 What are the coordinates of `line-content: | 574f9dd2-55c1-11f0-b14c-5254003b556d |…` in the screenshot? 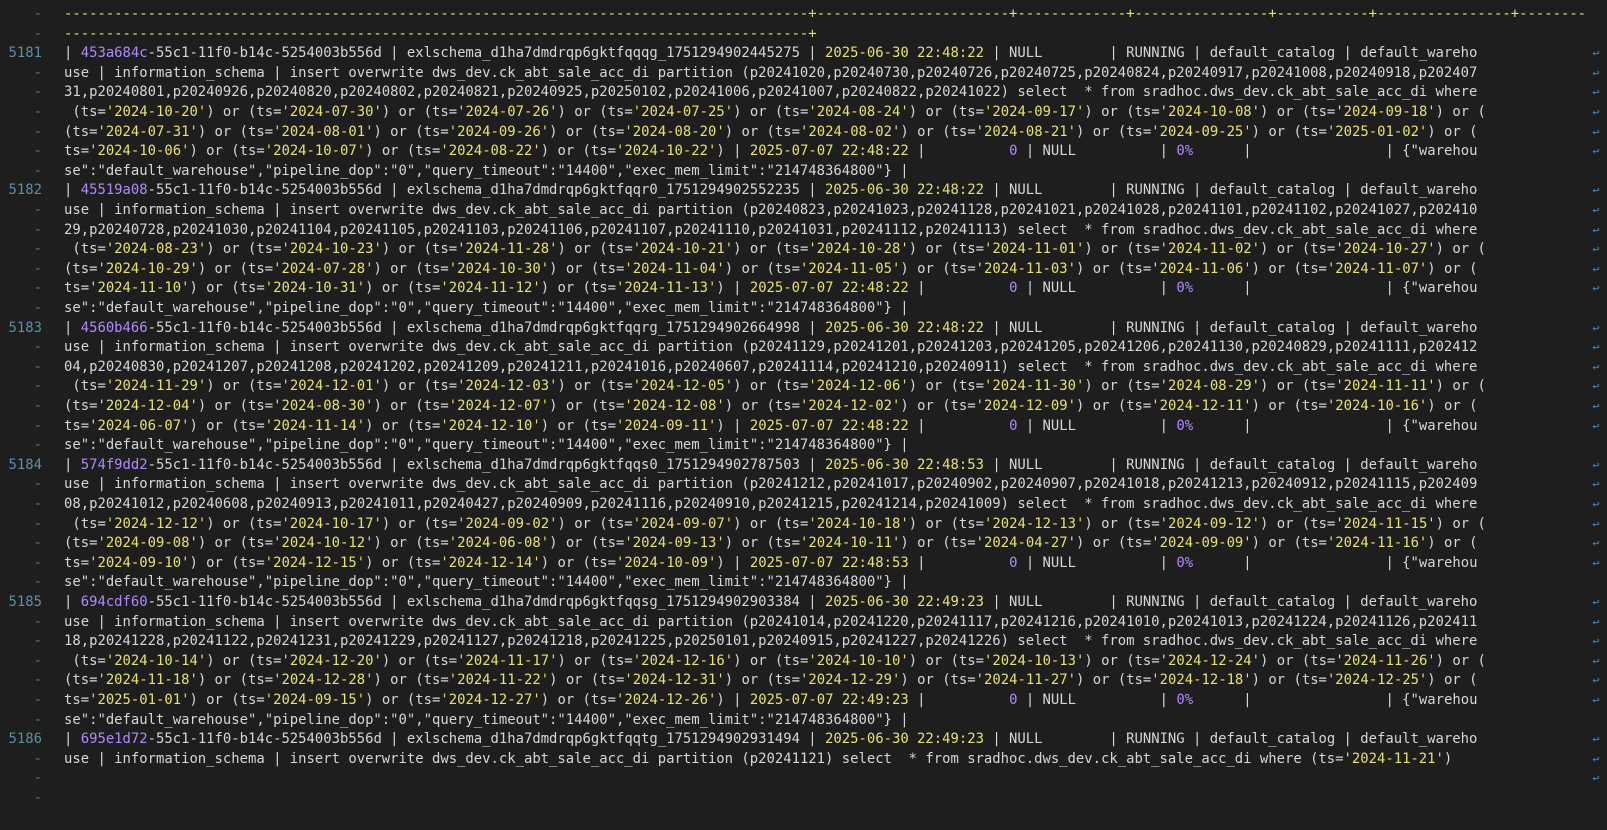 It's located at (825, 465).